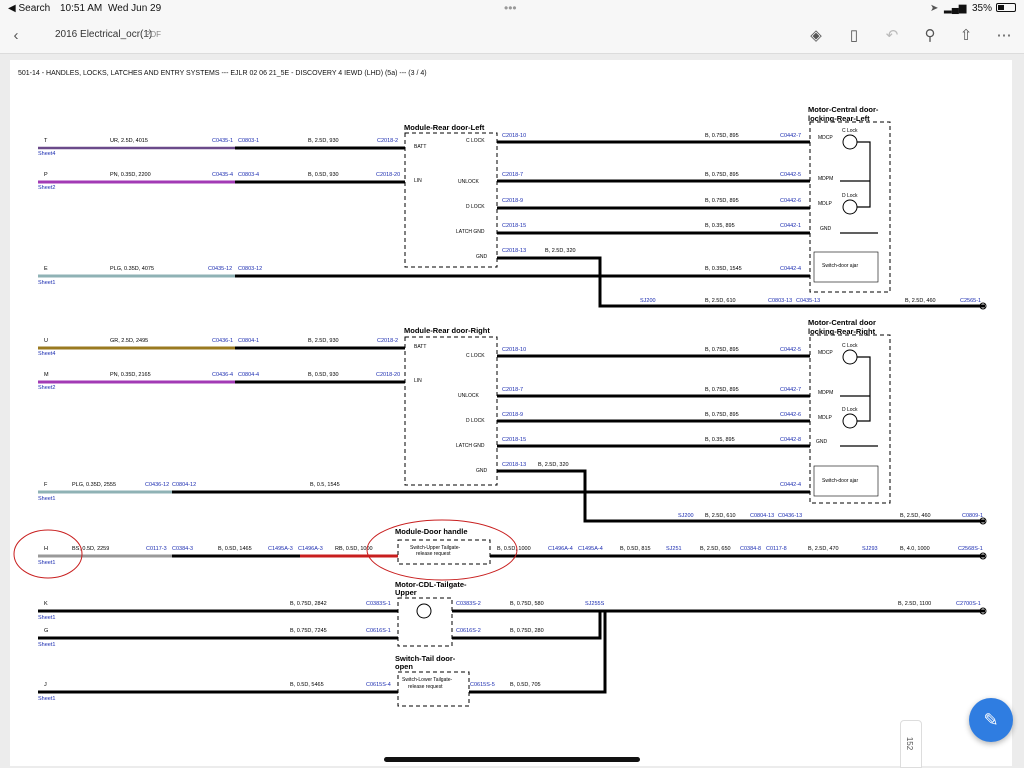 The width and height of the screenshot is (1024, 768). I want to click on edit-pencil-button: ✎, so click(991, 720).